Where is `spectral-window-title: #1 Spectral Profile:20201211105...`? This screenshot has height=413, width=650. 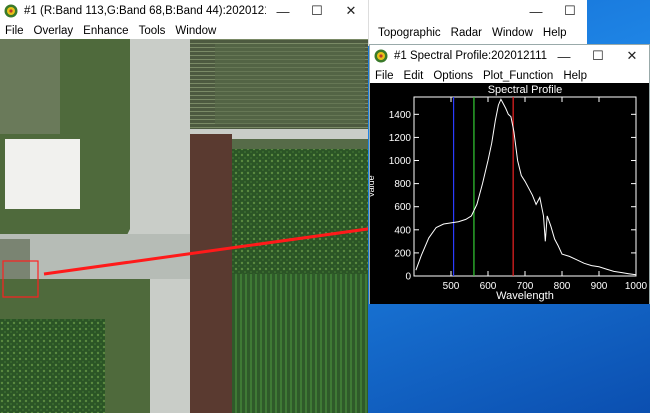 spectral-window-title: #1 Spectral Profile:20201211105... is located at coordinates (470, 56).